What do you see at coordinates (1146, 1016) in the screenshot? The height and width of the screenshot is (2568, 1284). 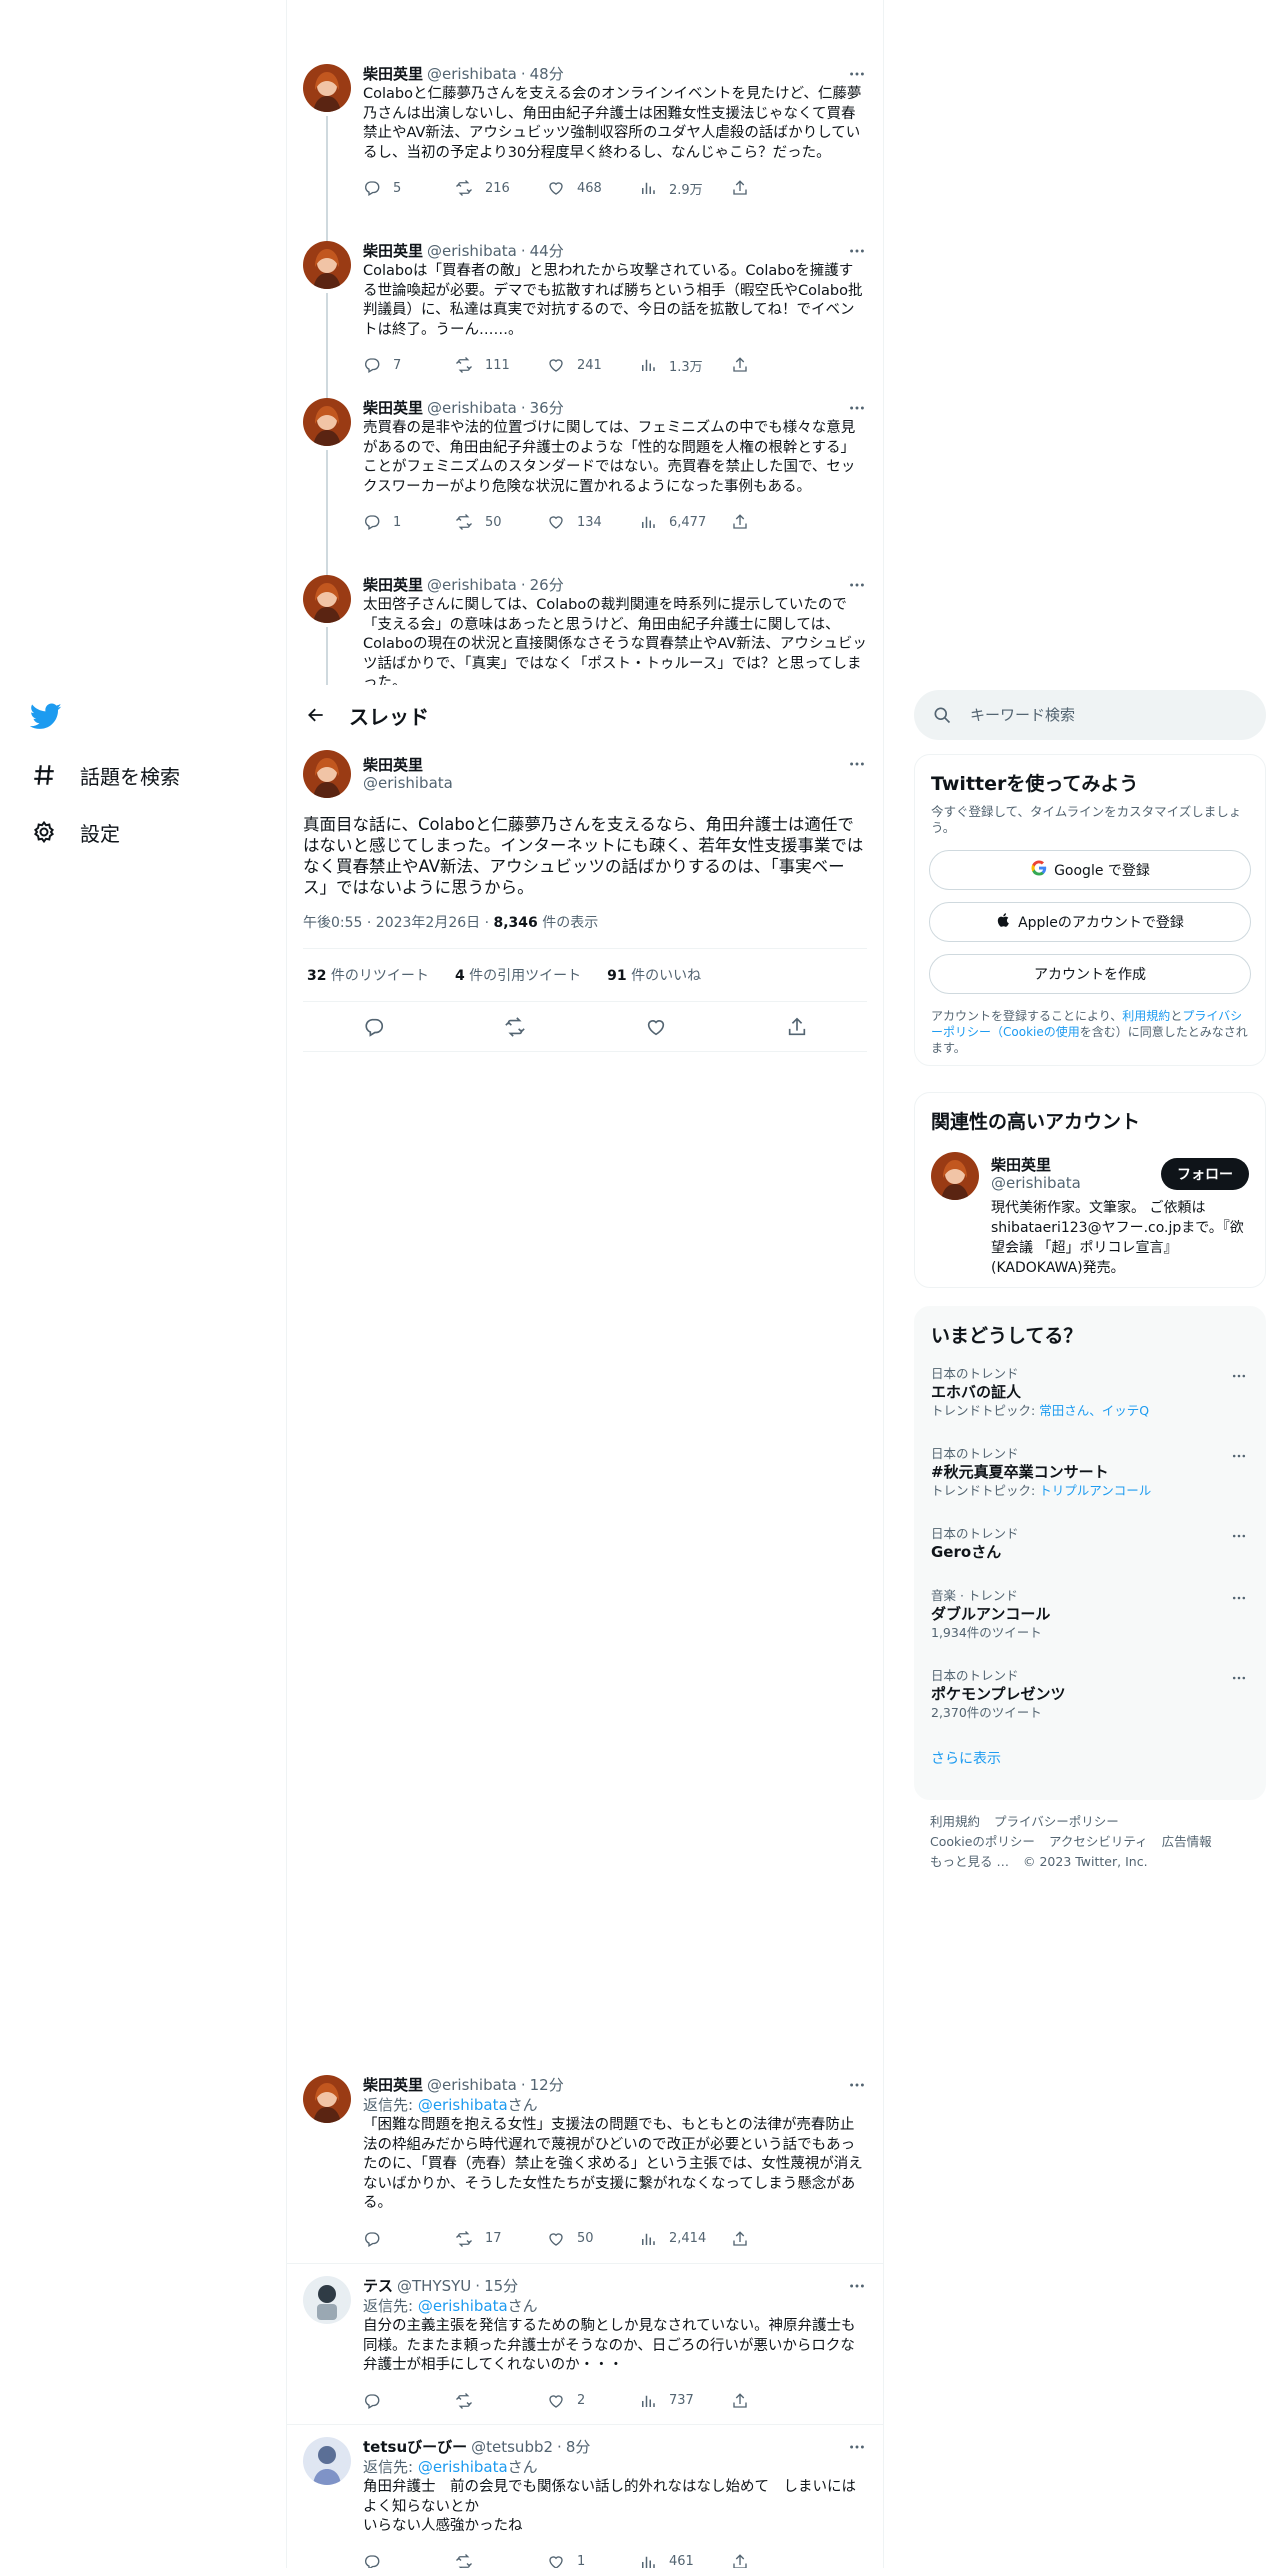 I see `terms-link: 利用規約` at bounding box center [1146, 1016].